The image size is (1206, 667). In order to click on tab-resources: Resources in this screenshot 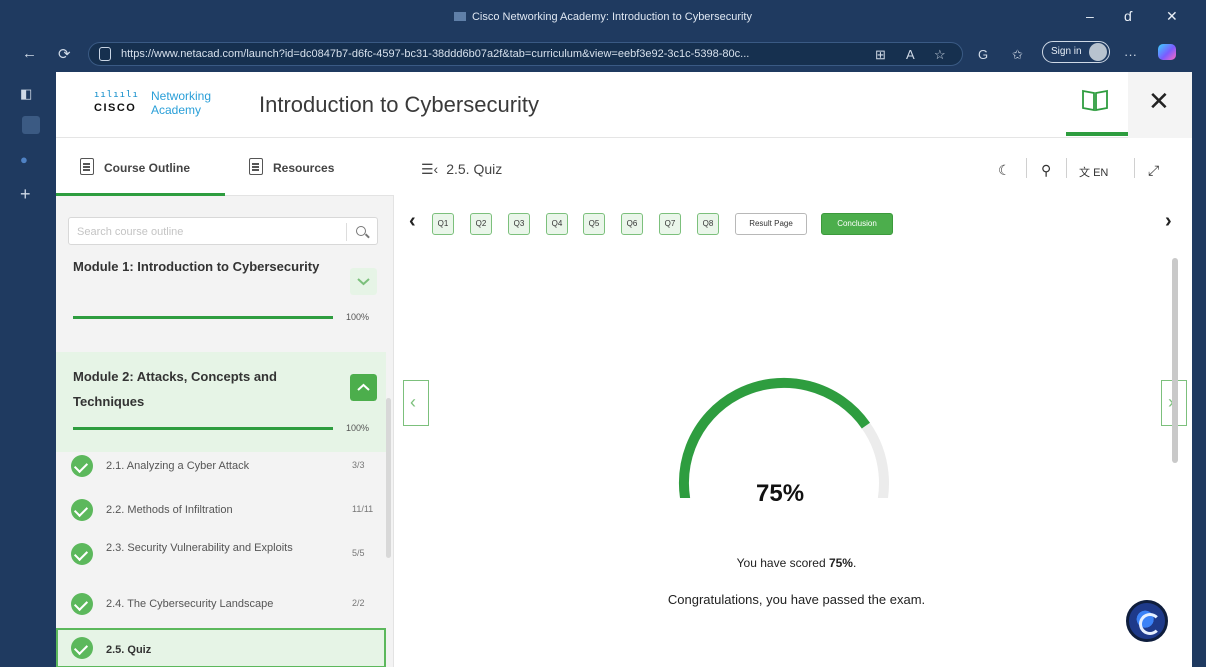, I will do `click(309, 167)`.